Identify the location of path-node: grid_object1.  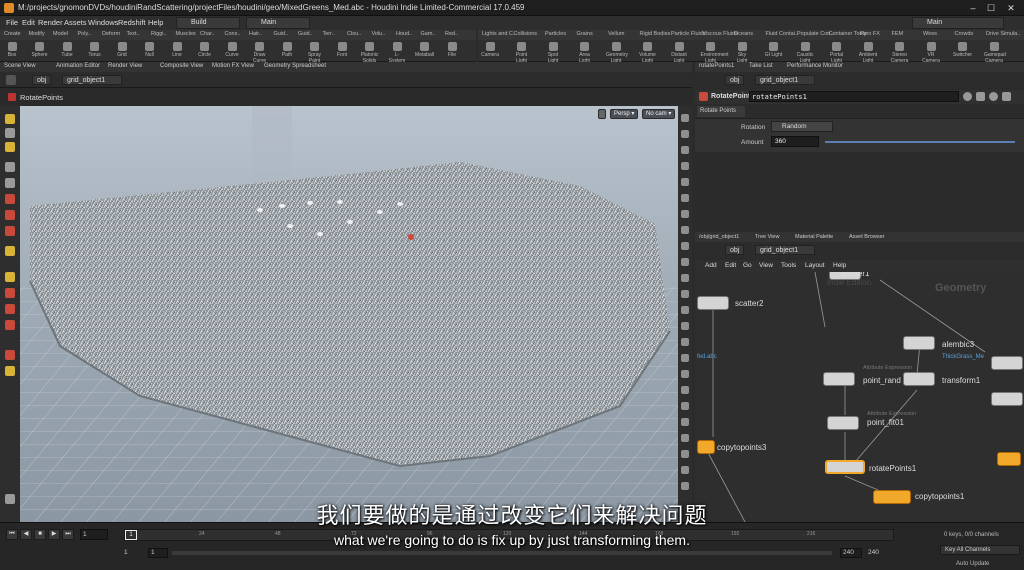
(92, 80).